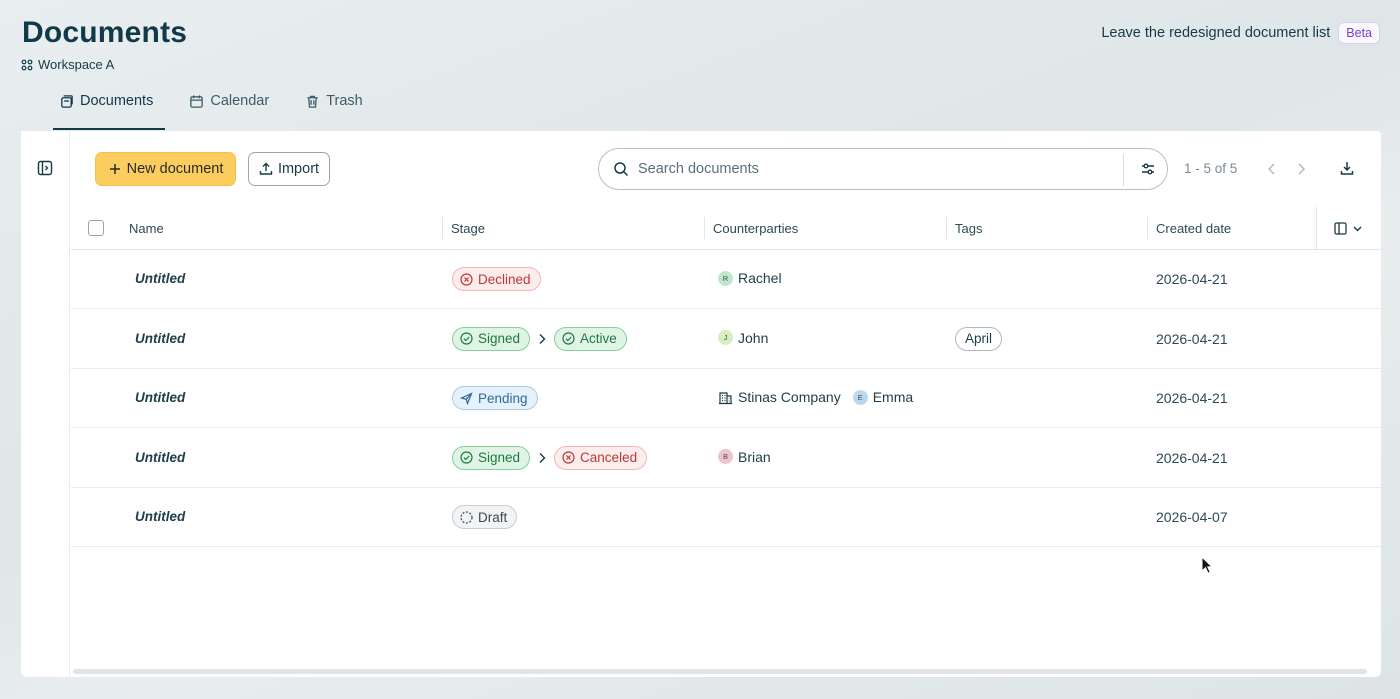 The height and width of the screenshot is (699, 1400). I want to click on counterparty: J John, so click(743, 338).